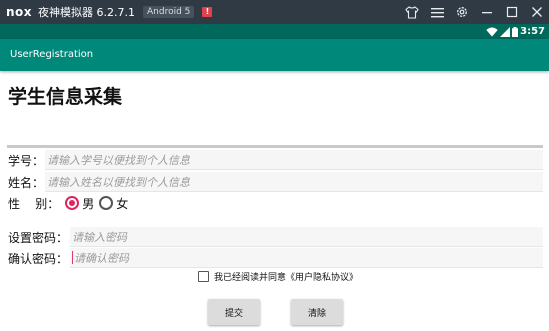 This screenshot has height=331, width=549. Describe the element at coordinates (275, 146) in the screenshot. I see `divider` at that location.